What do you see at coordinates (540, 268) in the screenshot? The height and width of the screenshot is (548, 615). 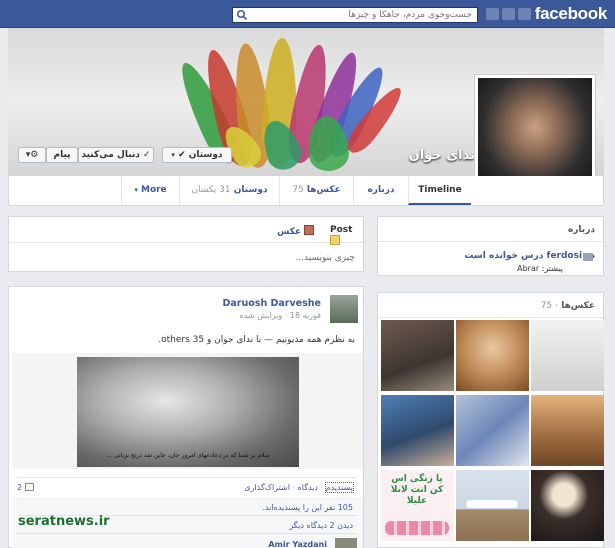 I see `past-text: پیشتر: Abrar` at bounding box center [540, 268].